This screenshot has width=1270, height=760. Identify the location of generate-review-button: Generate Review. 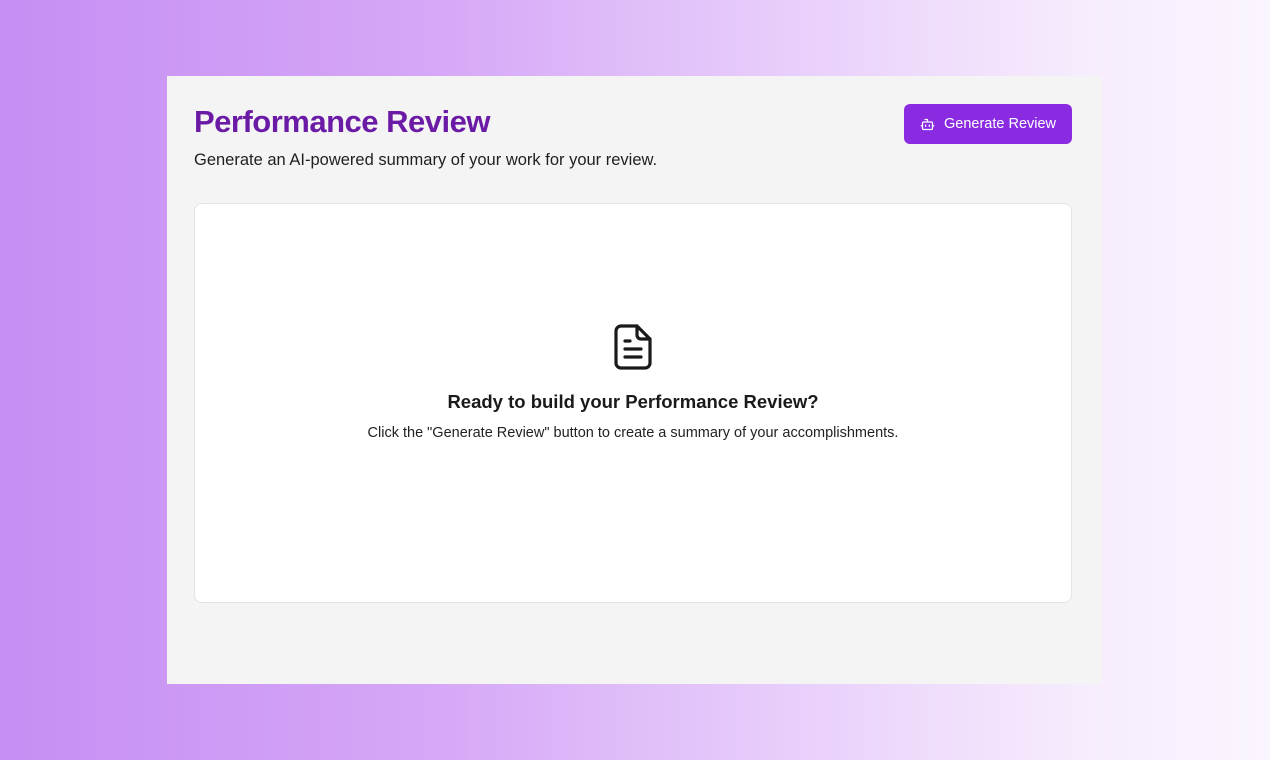
(988, 124).